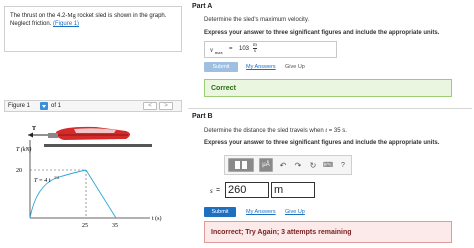  What do you see at coordinates (150, 106) in the screenshot?
I see `previous-figure-button: <` at bounding box center [150, 106].